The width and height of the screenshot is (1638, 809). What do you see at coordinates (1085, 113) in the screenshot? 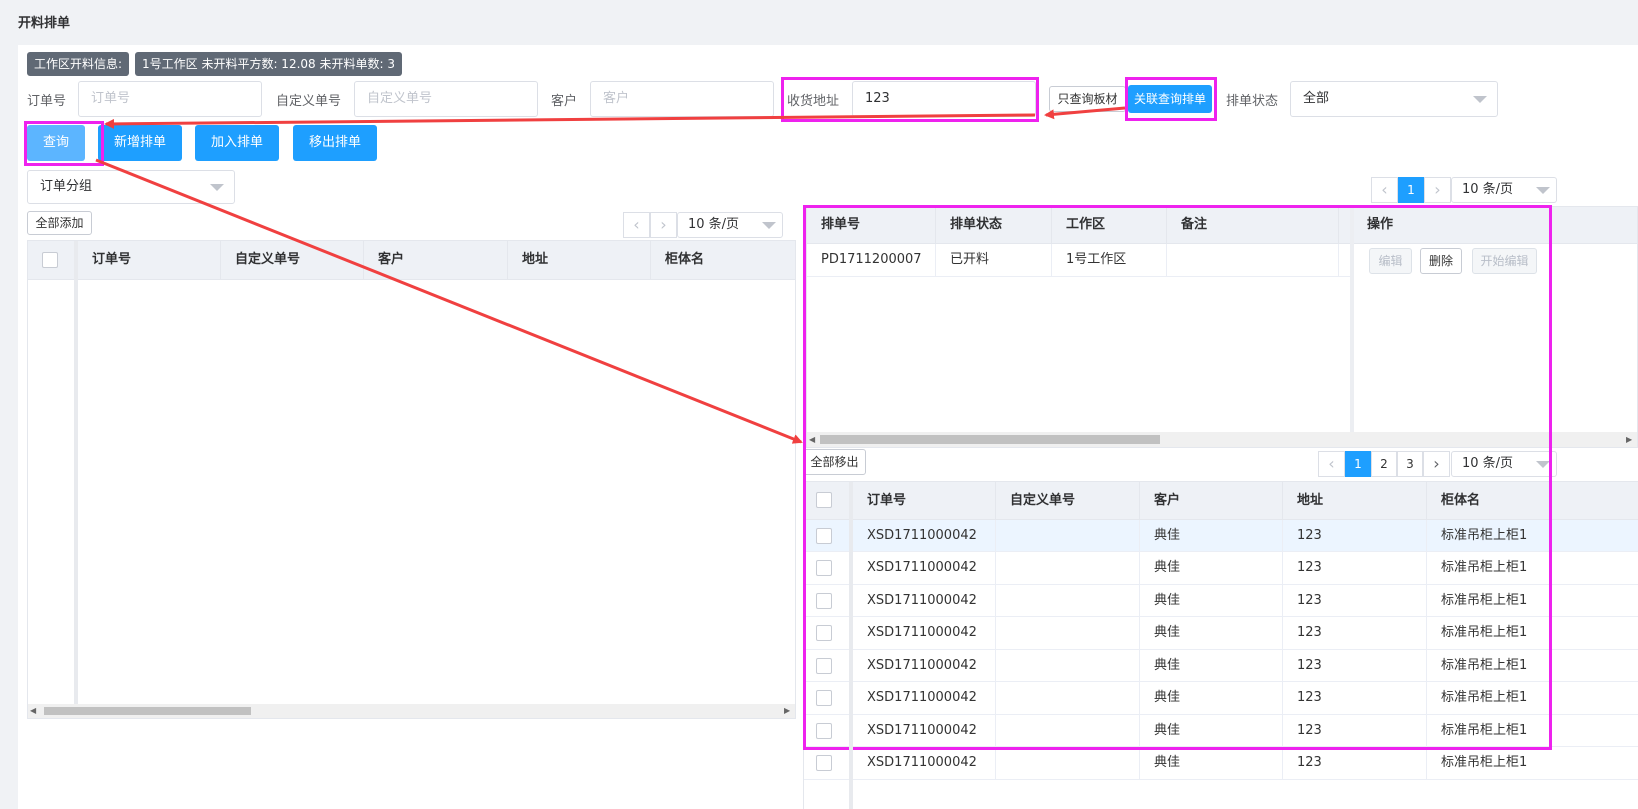
I see `arrow-linked-to-address` at bounding box center [1085, 113].